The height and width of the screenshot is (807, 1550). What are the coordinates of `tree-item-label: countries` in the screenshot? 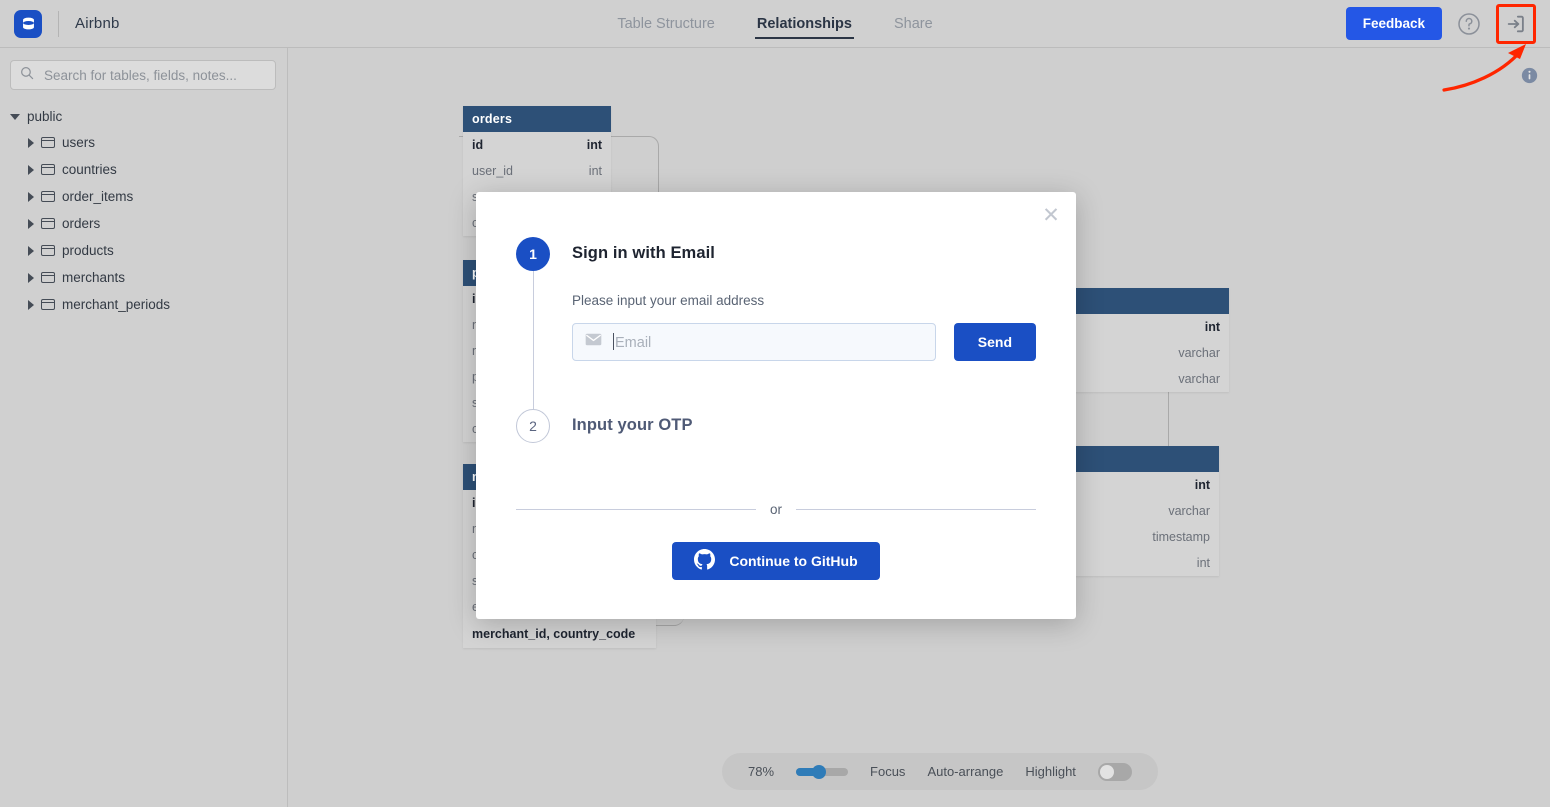 It's located at (89, 169).